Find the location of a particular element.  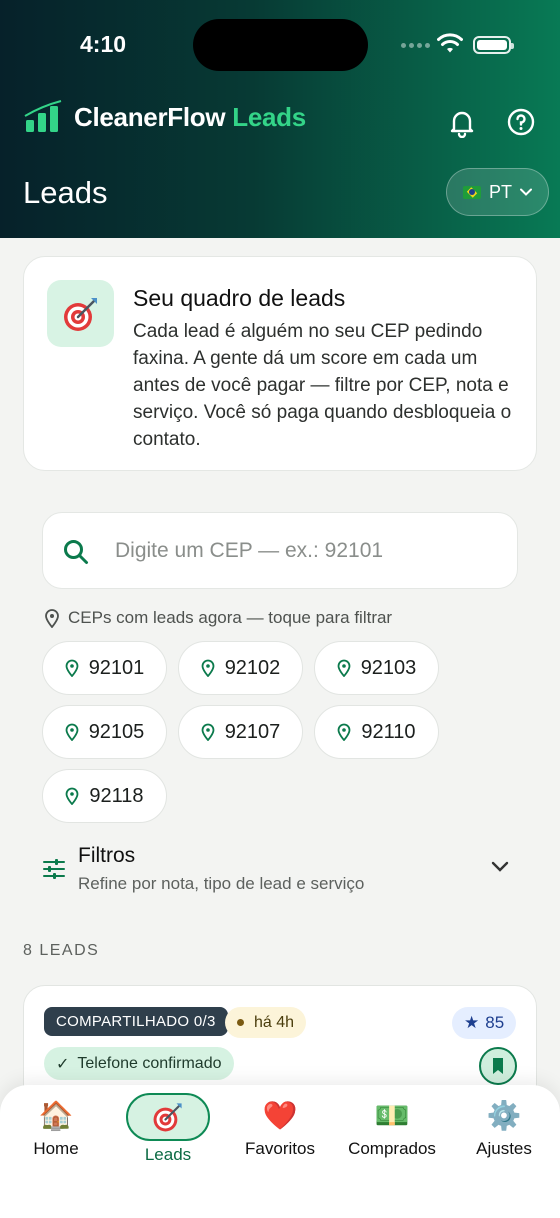

cep-search-input is located at coordinates (305, 551).